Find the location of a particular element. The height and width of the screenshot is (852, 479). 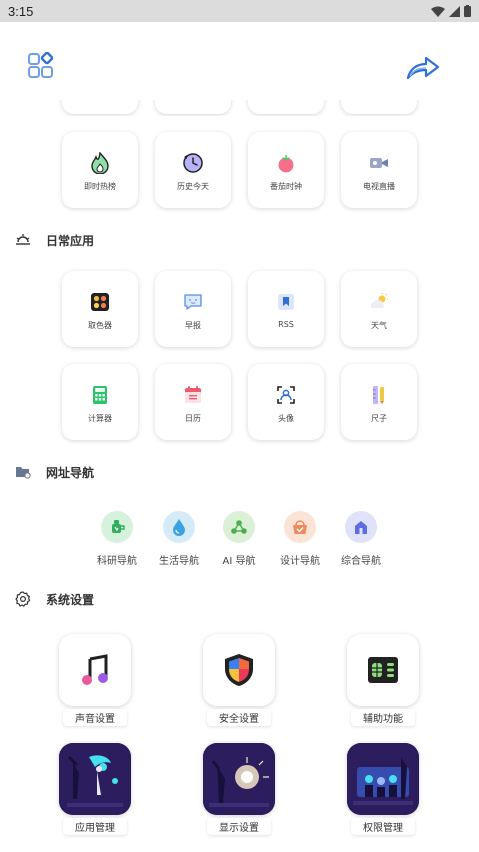

avatar-icon is located at coordinates (286, 395).